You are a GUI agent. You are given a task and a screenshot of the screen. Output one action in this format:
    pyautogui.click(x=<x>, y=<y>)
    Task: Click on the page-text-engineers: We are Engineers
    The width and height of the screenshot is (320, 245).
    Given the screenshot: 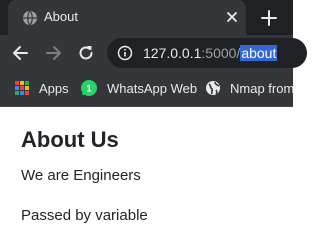 What is the action you would take?
    pyautogui.click(x=81, y=175)
    